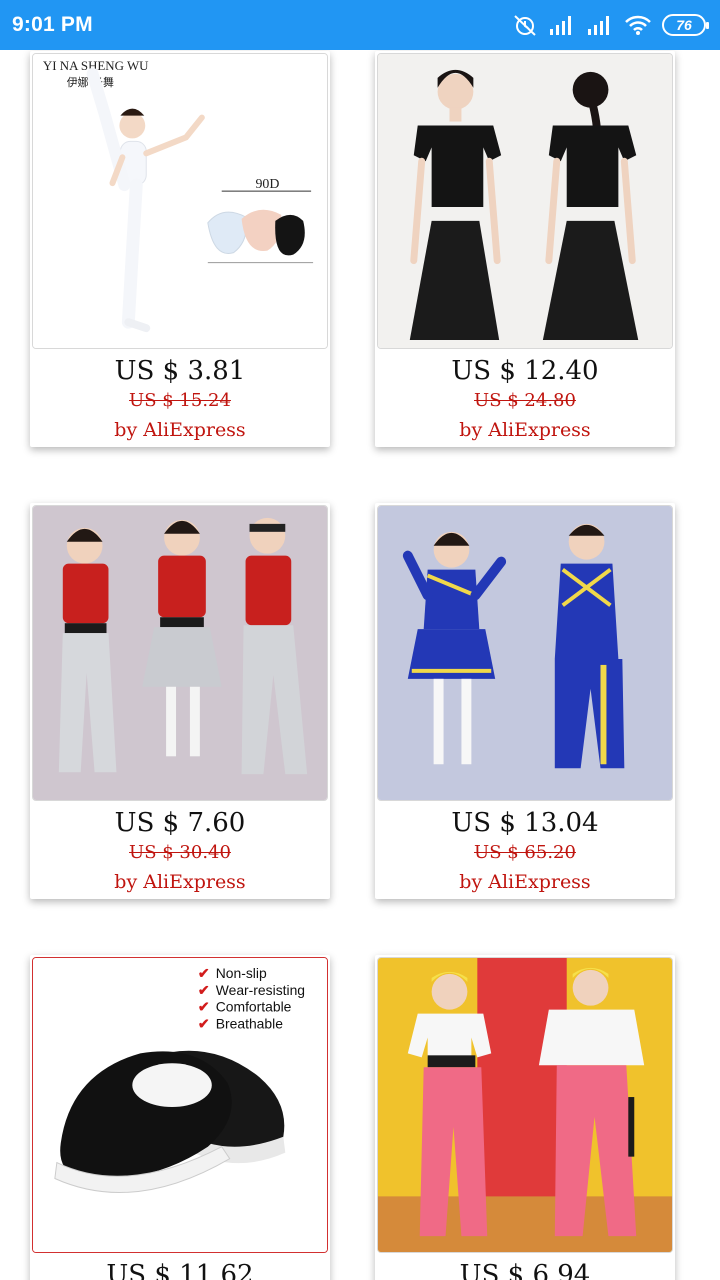 This screenshot has height=1280, width=720. What do you see at coordinates (267, 184) in the screenshot?
I see `size-text: 90D` at bounding box center [267, 184].